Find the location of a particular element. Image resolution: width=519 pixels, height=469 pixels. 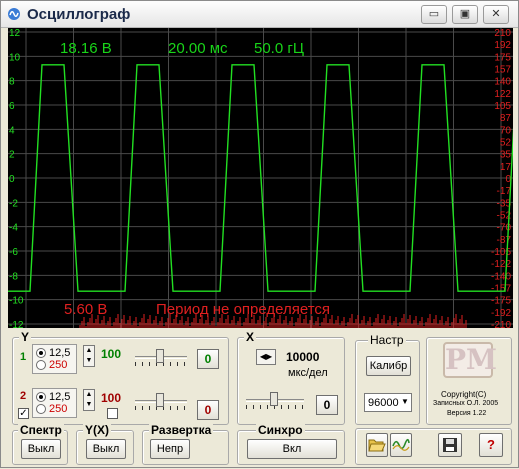

version-text: Версия 1.22 is located at coordinates (467, 413).